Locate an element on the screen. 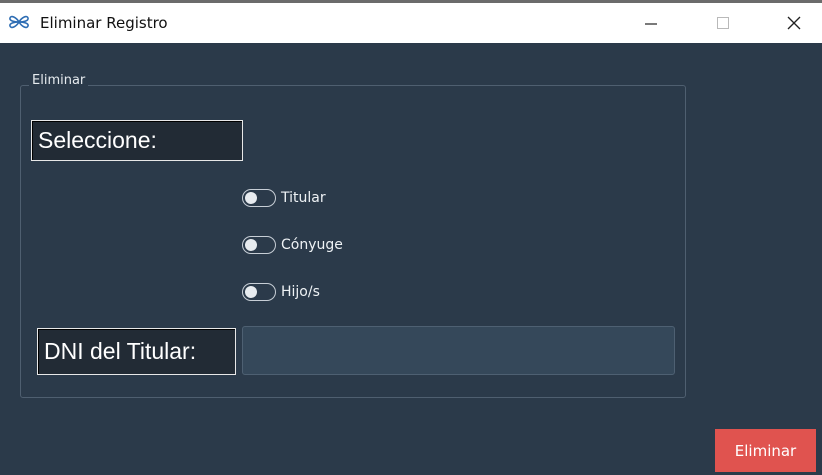 Image resolution: width=822 pixels, height=475 pixels. window-title: Eliminar Registro is located at coordinates (104, 23).